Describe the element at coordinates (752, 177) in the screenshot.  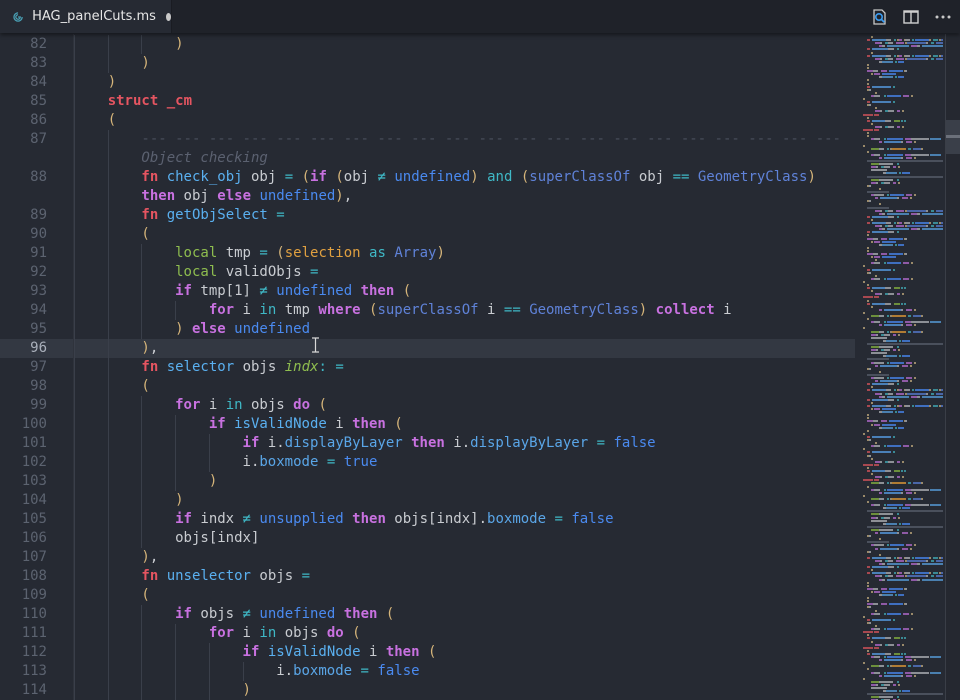
I see `token-bi: GeometryClass` at that location.